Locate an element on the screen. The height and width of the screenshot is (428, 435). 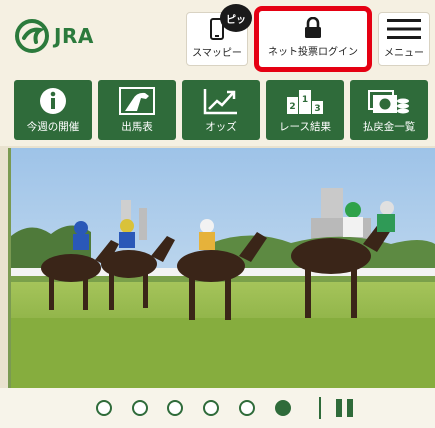
carousel-indicators is located at coordinates (217, 408).